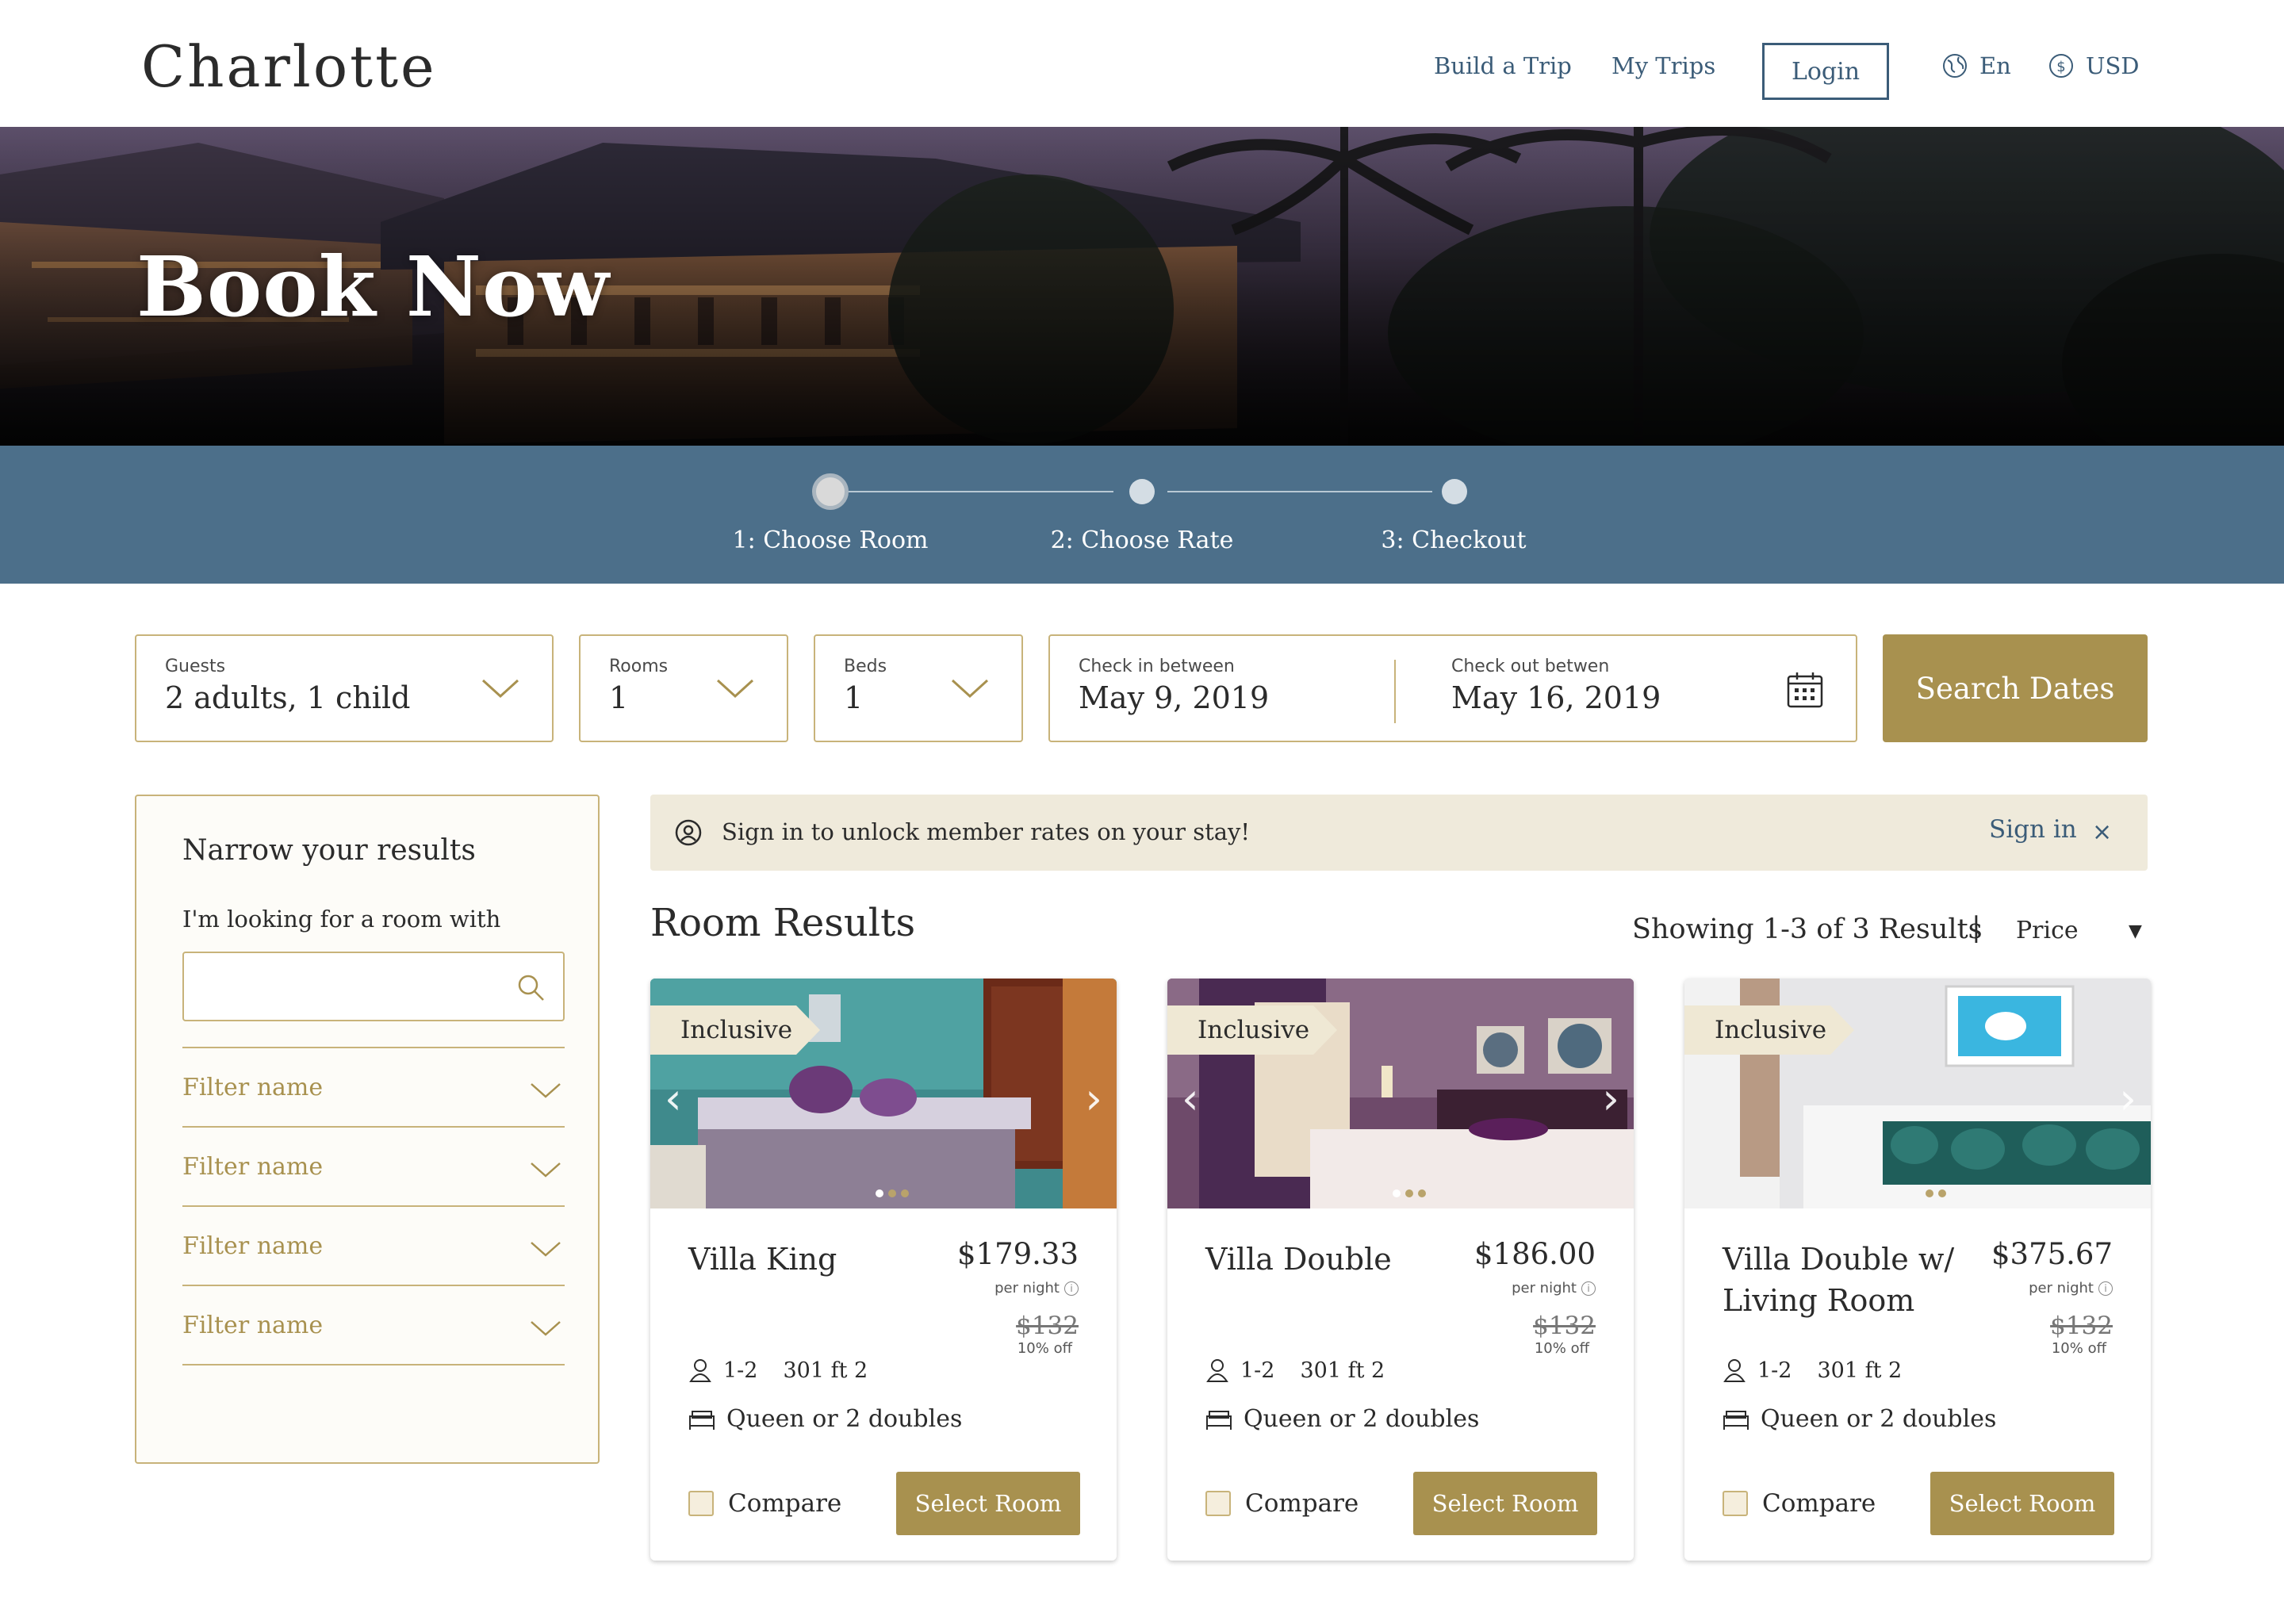 This screenshot has height=1624, width=2284. What do you see at coordinates (1017, 1254) in the screenshot?
I see `room-price: $179.33` at bounding box center [1017, 1254].